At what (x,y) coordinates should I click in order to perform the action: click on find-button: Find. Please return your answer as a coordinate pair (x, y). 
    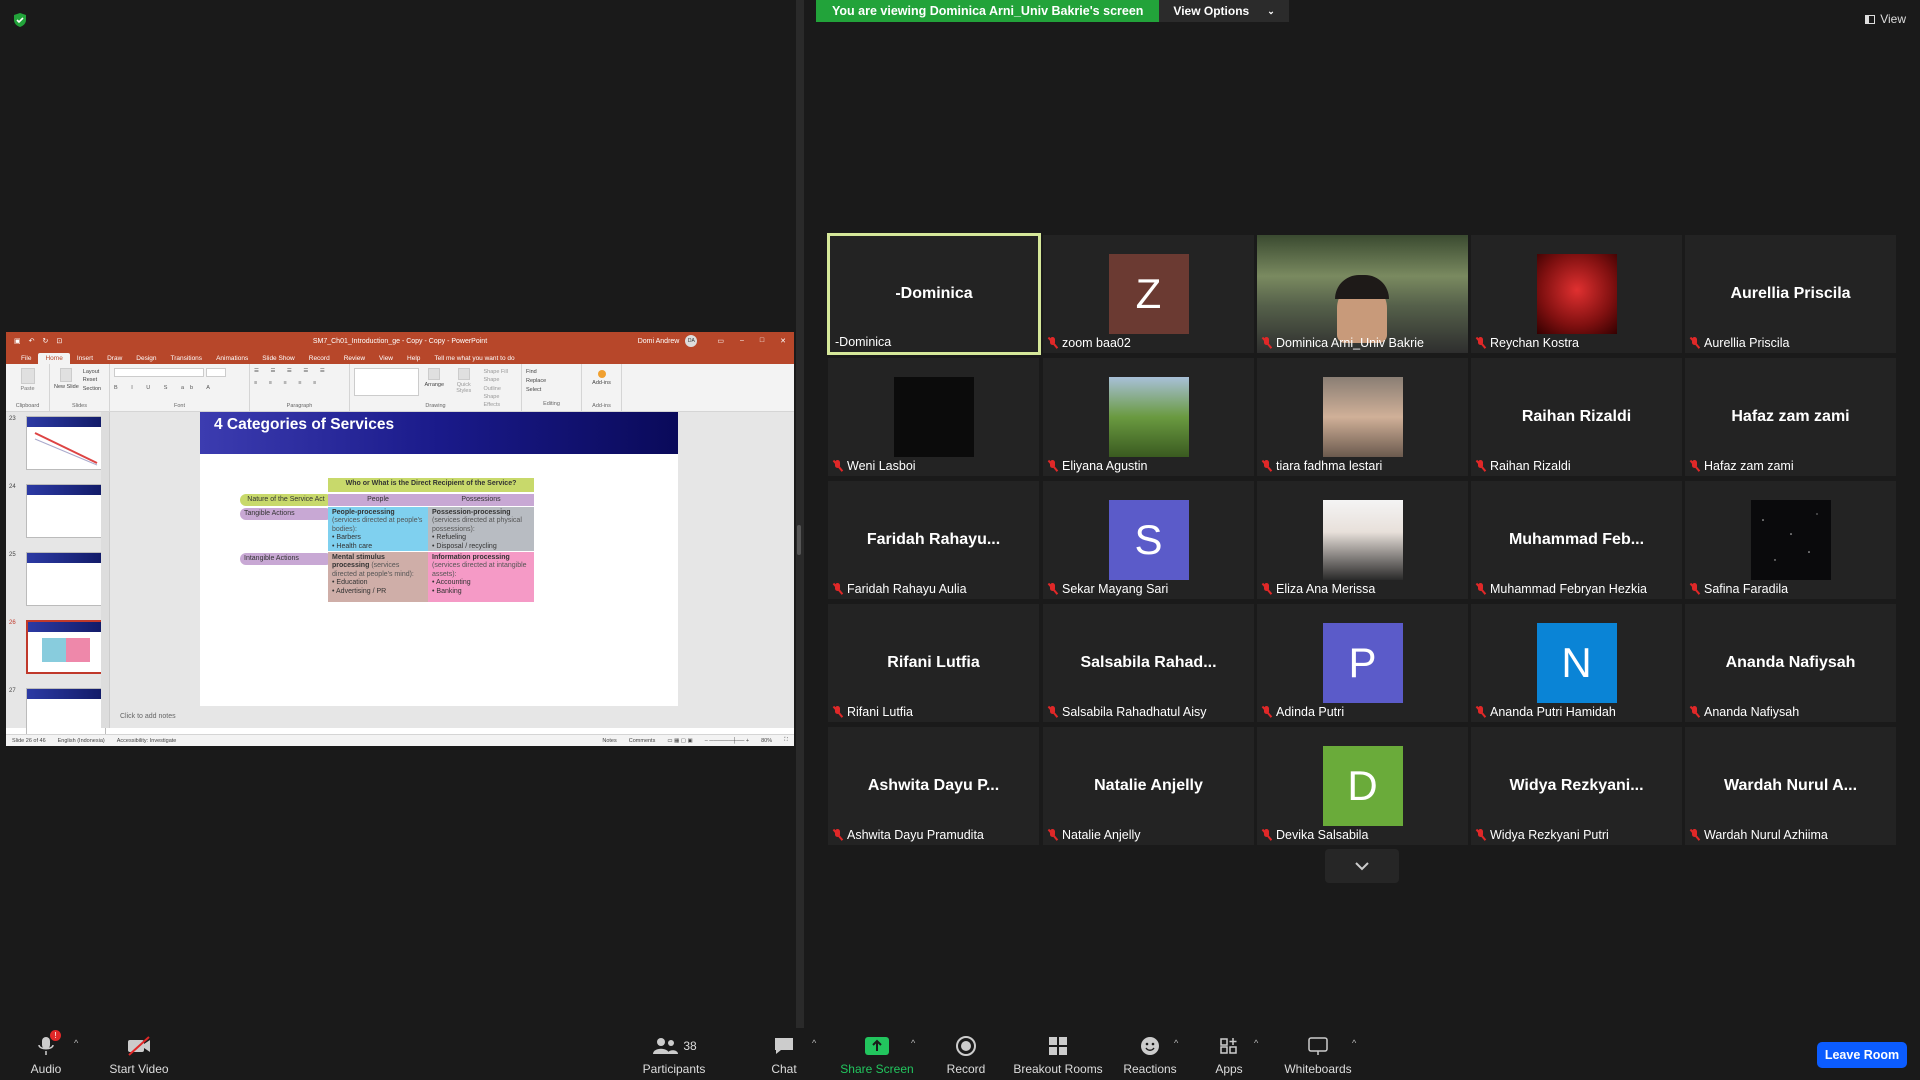
    Looking at the image, I should click on (551, 372).